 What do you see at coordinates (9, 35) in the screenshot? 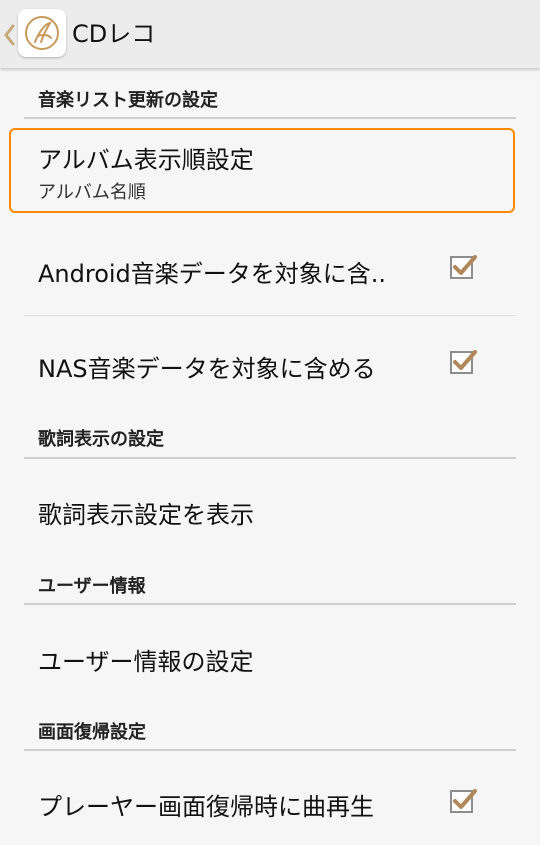
I see `chevron-left-icon` at bounding box center [9, 35].